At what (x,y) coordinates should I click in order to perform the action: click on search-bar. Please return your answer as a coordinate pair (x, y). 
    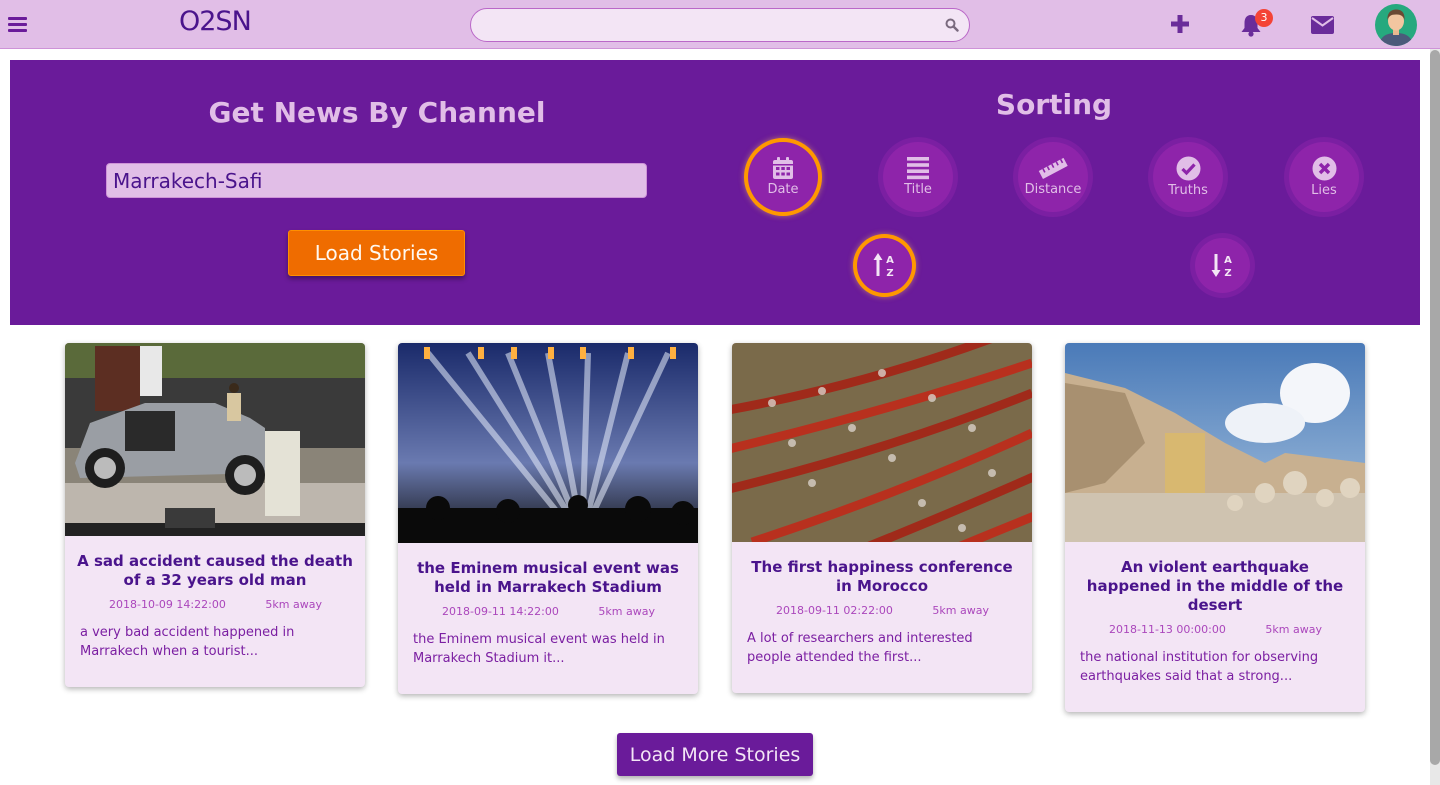
    Looking at the image, I should click on (720, 25).